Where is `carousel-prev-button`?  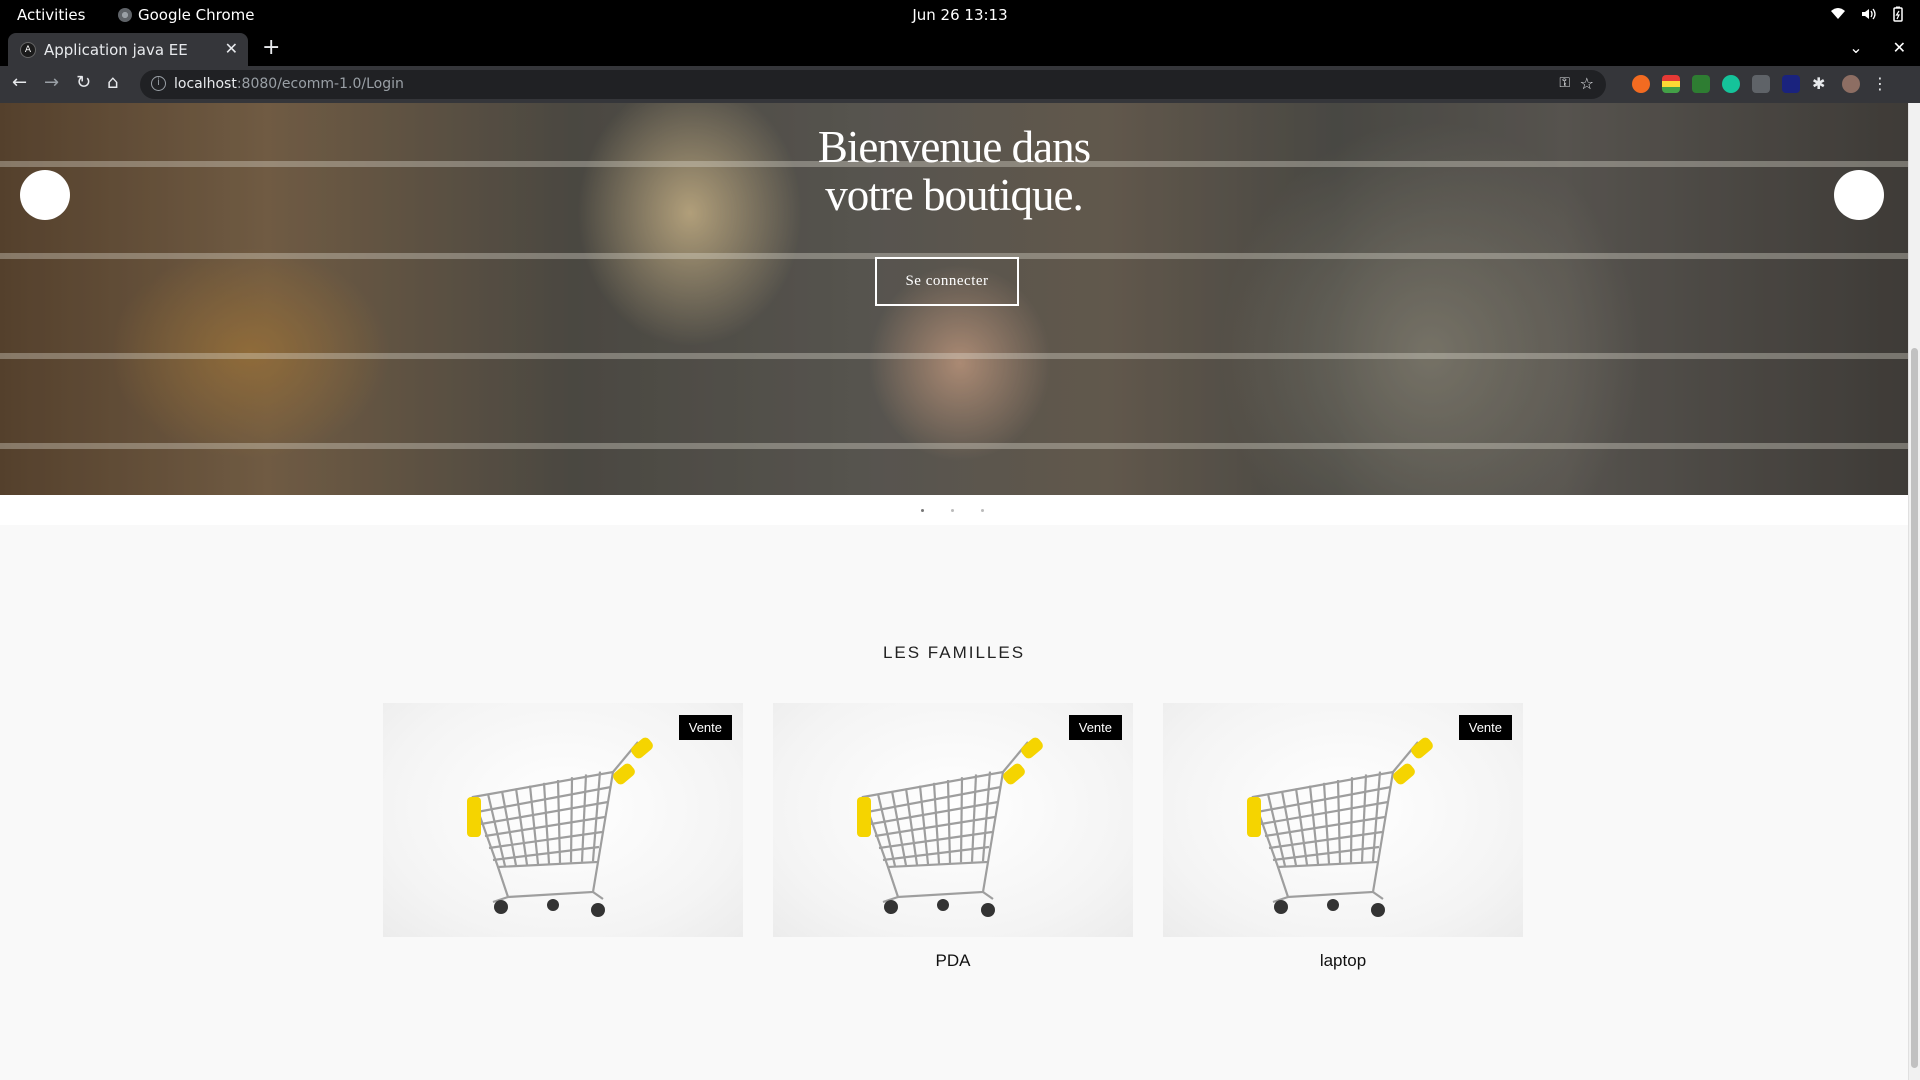
carousel-prev-button is located at coordinates (45, 195).